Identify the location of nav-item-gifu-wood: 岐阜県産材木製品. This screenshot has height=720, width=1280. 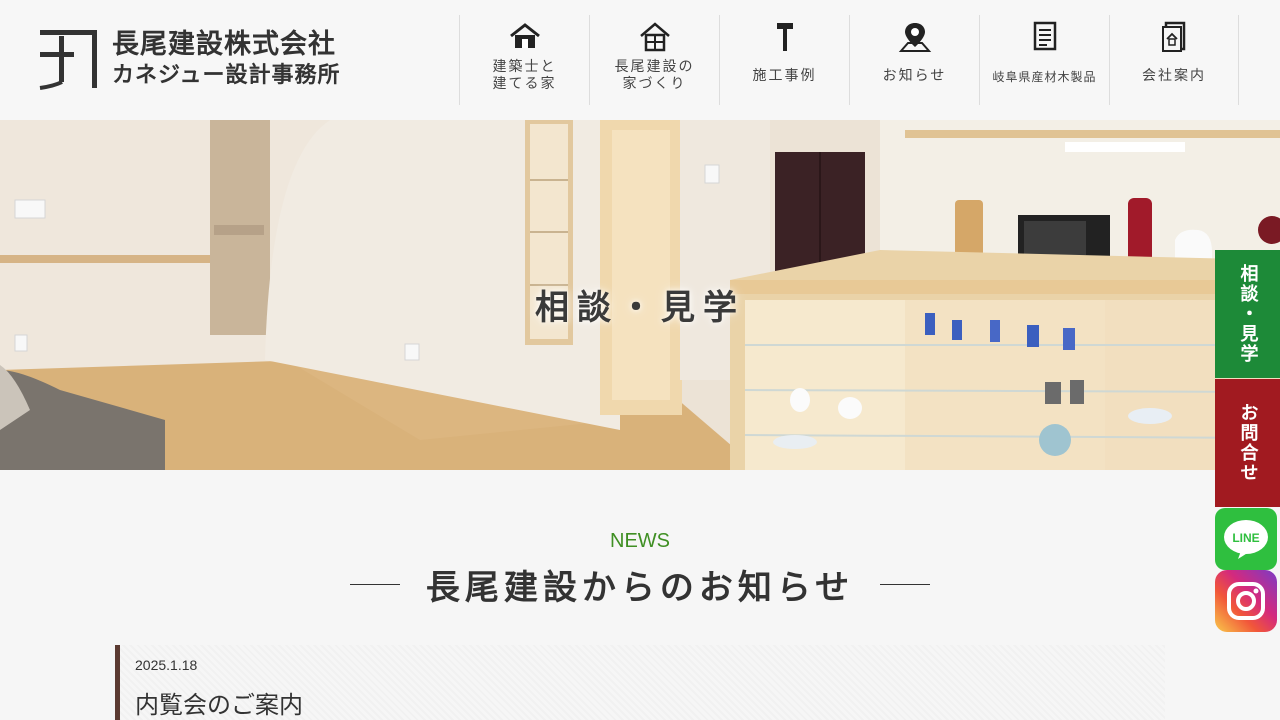
(1044, 60).